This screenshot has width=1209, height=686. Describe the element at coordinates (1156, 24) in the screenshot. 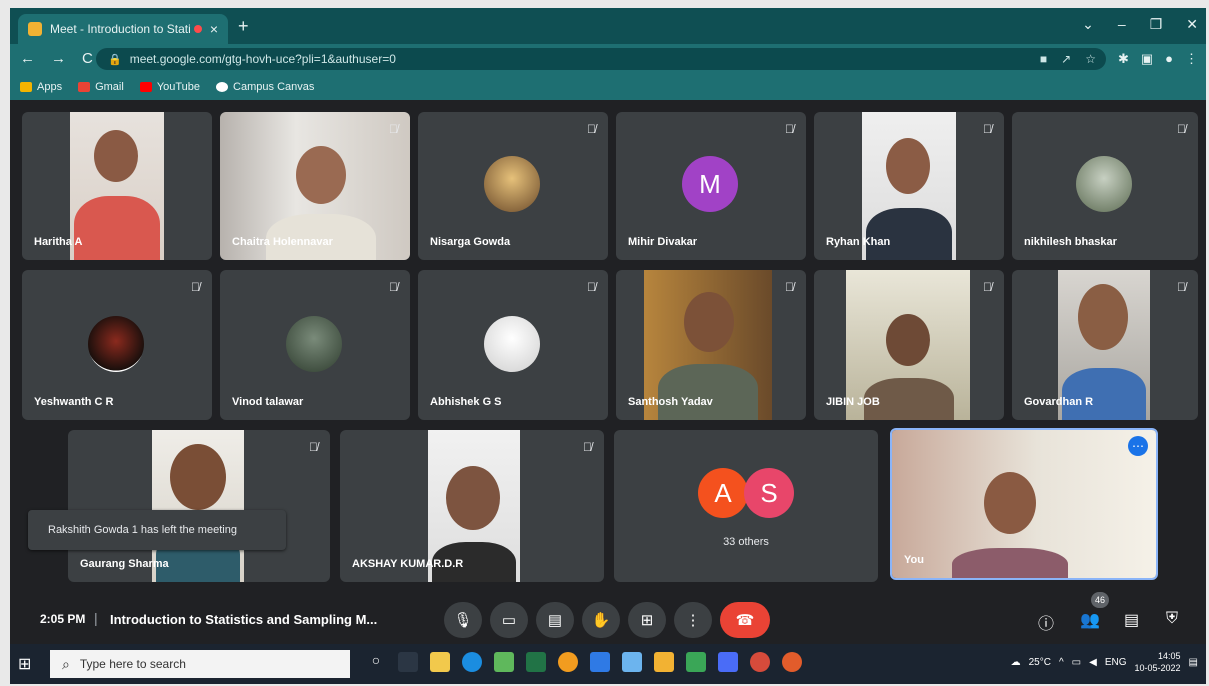

I see `maximize-button: ❐` at that location.